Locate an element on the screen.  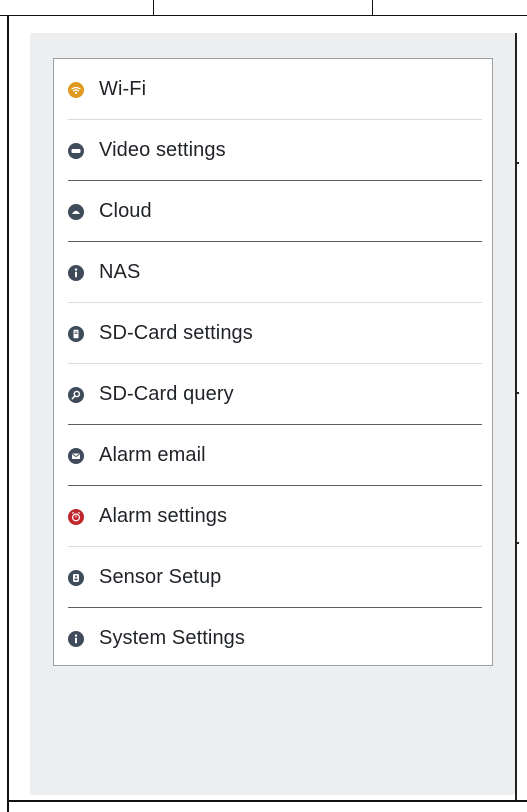
menu-item-label: System Settings is located at coordinates (172, 638).